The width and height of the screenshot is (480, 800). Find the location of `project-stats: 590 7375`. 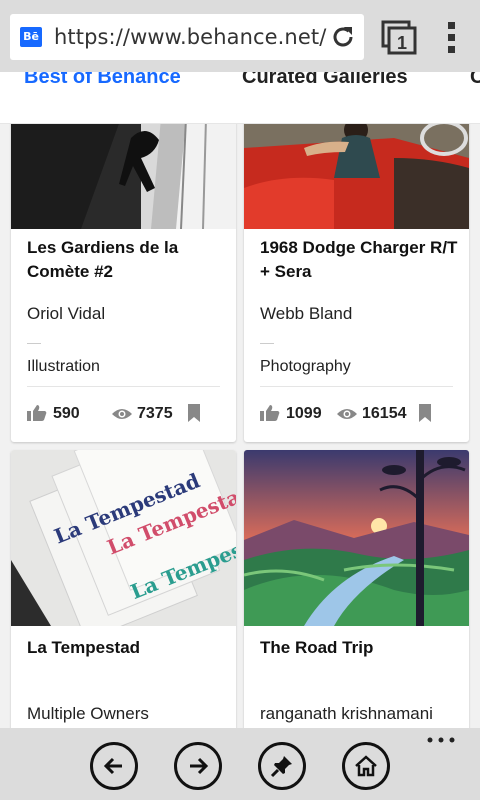

project-stats: 590 7375 is located at coordinates (123, 414).